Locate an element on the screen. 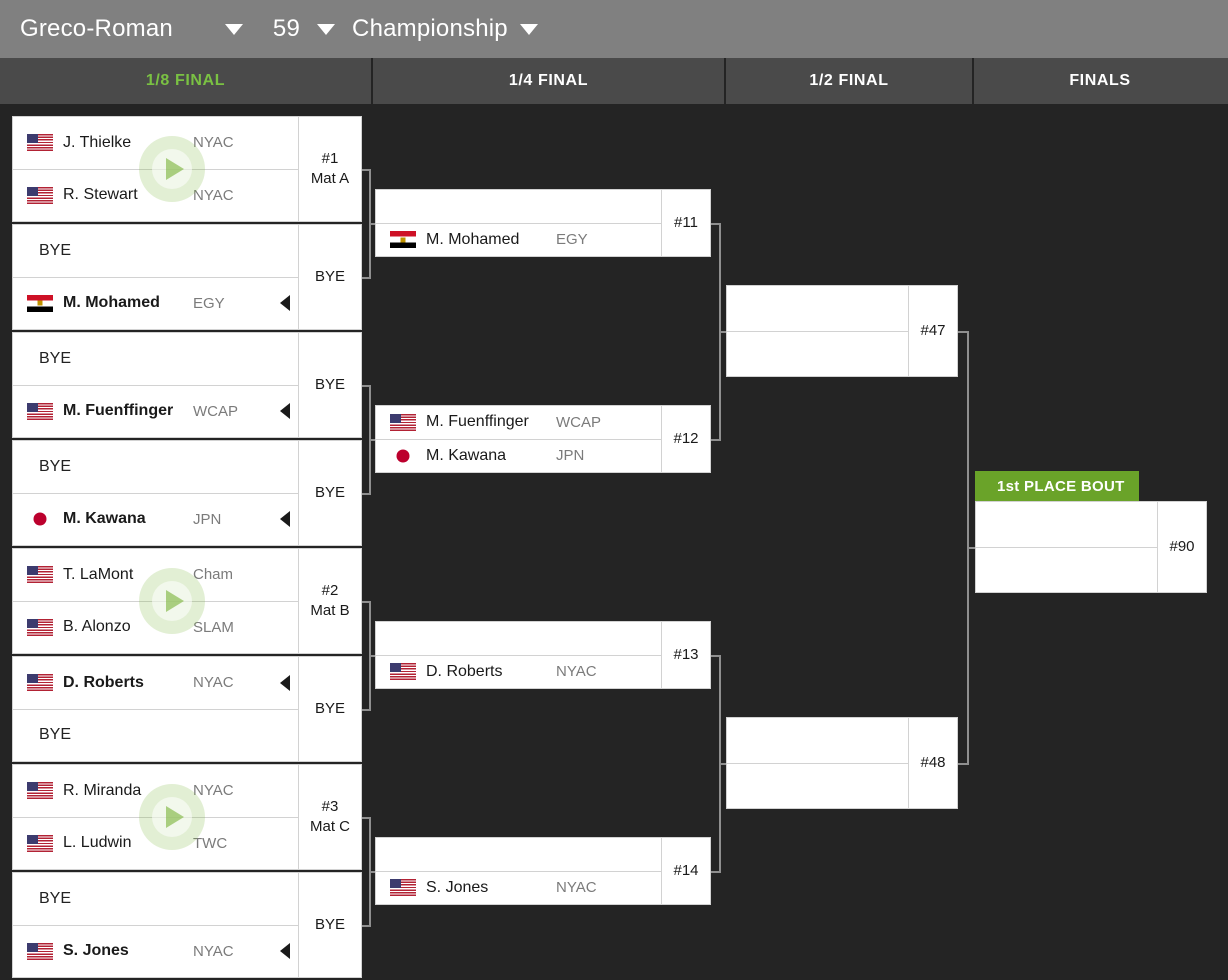 The image size is (1228, 980). style-selector-label: Greco-Roman is located at coordinates (96, 29).